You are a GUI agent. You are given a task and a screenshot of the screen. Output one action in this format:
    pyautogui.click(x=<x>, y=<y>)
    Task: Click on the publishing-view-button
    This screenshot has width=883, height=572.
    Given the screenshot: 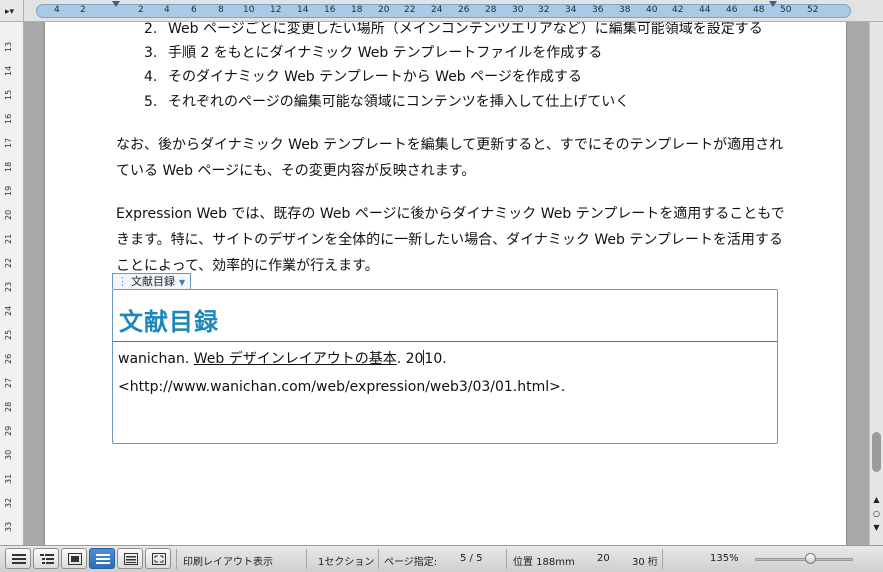 What is the action you would take?
    pyautogui.click(x=74, y=558)
    